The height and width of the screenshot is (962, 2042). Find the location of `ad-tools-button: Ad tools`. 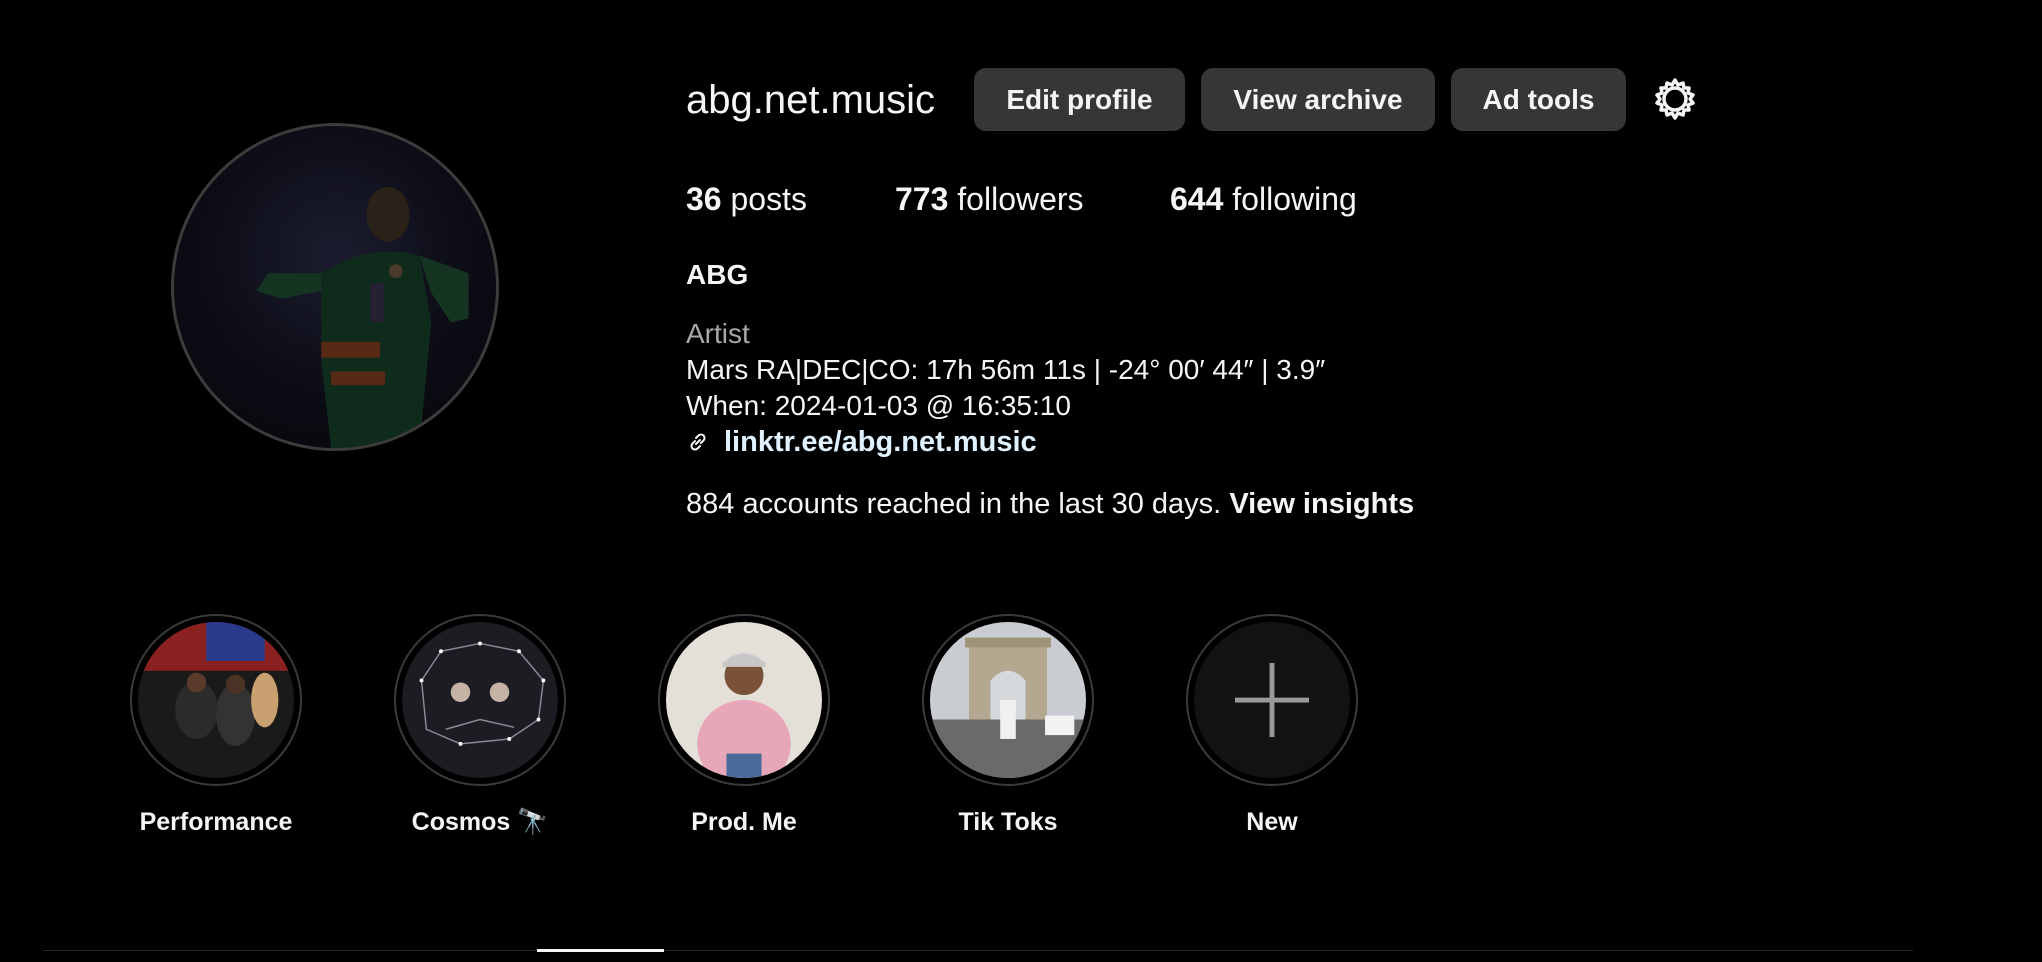

ad-tools-button: Ad tools is located at coordinates (1538, 99).